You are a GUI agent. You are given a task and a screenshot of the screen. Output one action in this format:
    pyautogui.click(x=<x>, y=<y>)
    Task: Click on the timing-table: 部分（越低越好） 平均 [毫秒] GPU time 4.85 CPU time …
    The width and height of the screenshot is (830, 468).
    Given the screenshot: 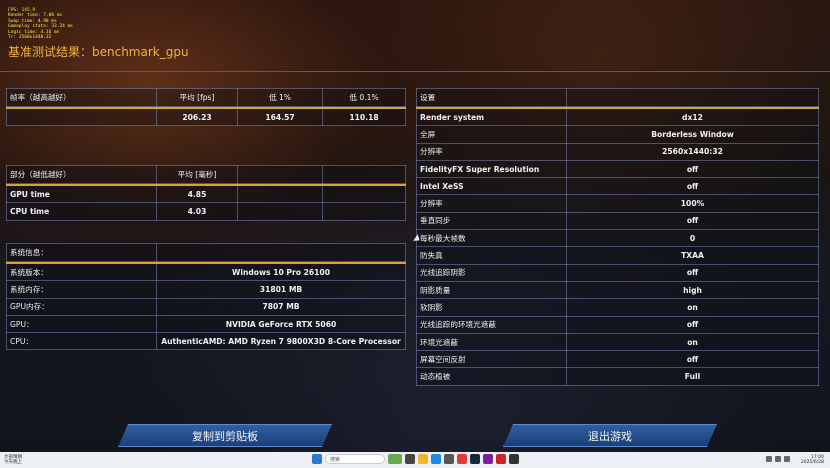 What is the action you would take?
    pyautogui.click(x=206, y=193)
    